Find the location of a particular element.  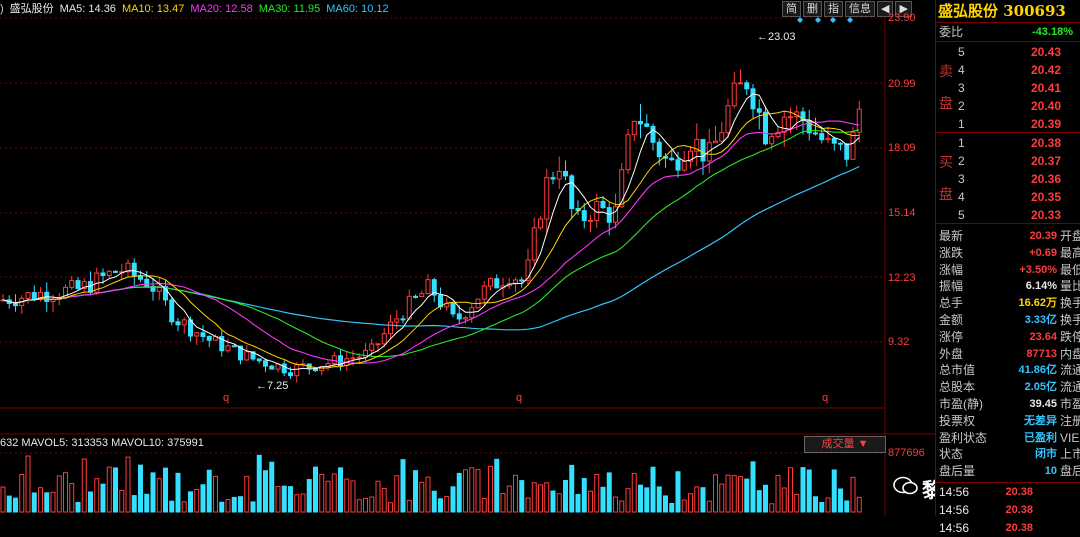

price-tick-label: 15.14 is located at coordinates (902, 213).